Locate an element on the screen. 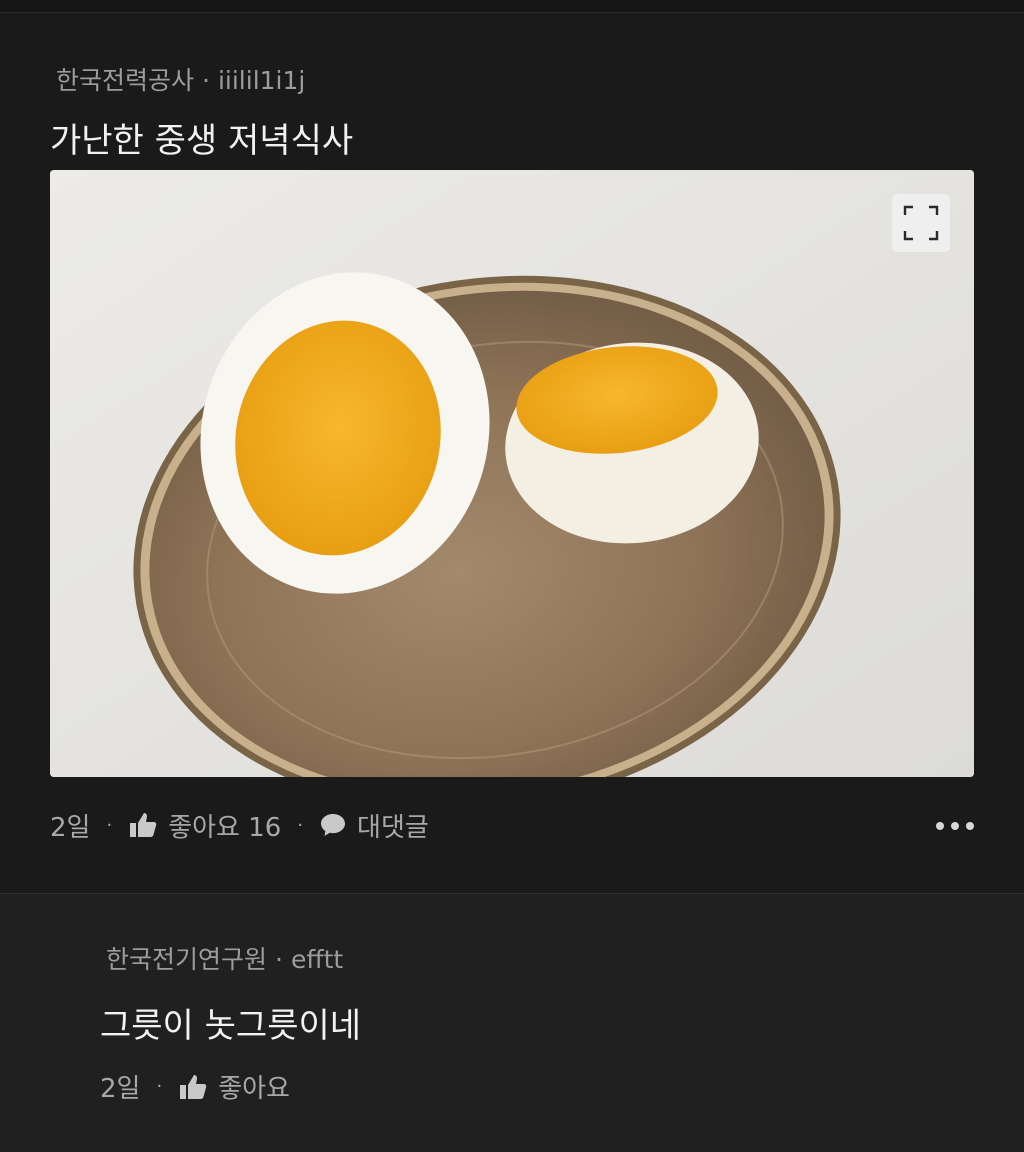  author-company: 한국전력공사 is located at coordinates (125, 80).